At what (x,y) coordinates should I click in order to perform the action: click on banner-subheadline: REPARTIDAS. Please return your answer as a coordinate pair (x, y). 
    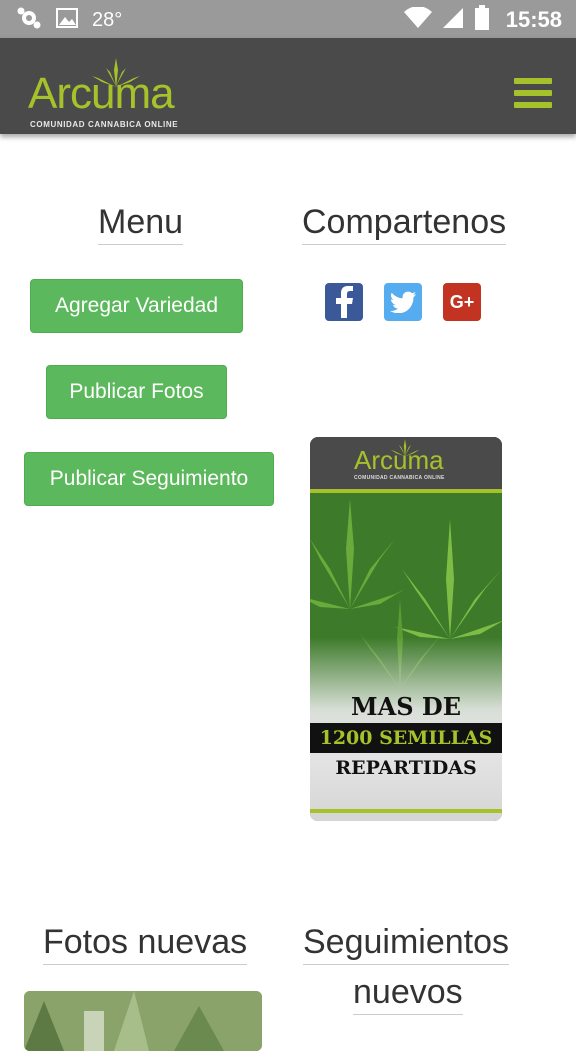
    Looking at the image, I should click on (406, 768).